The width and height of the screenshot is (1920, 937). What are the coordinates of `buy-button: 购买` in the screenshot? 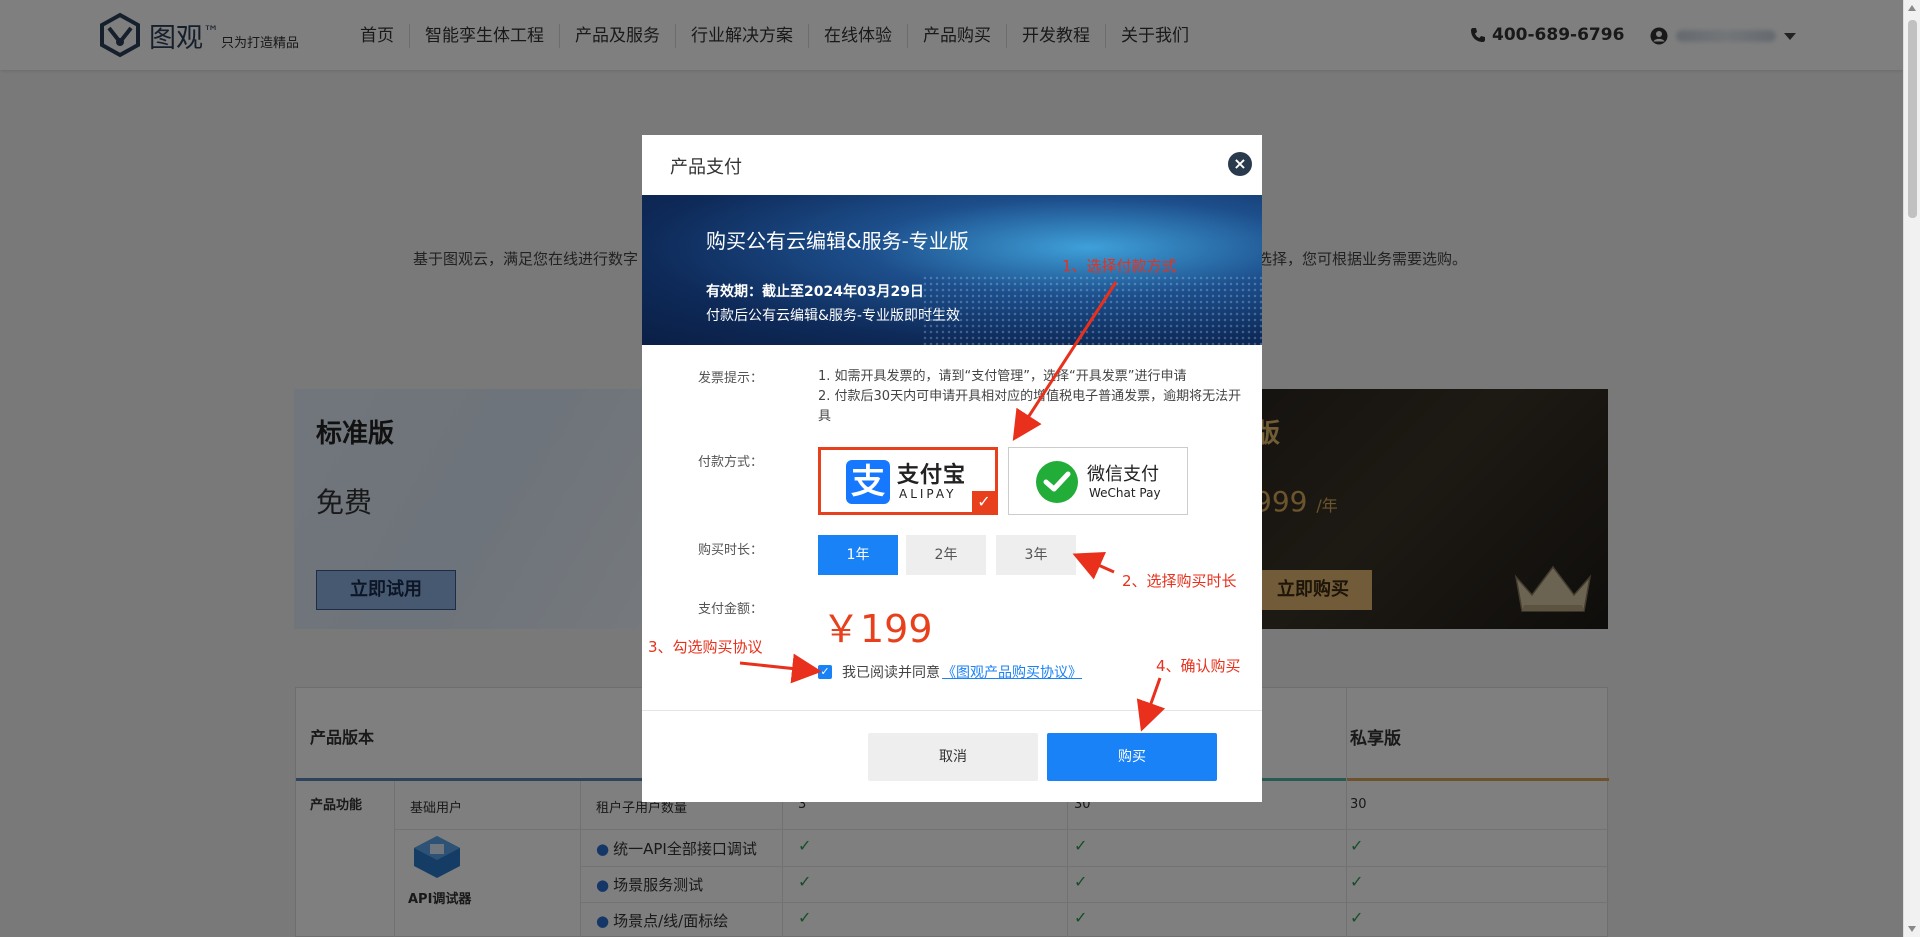 It's located at (1132, 757).